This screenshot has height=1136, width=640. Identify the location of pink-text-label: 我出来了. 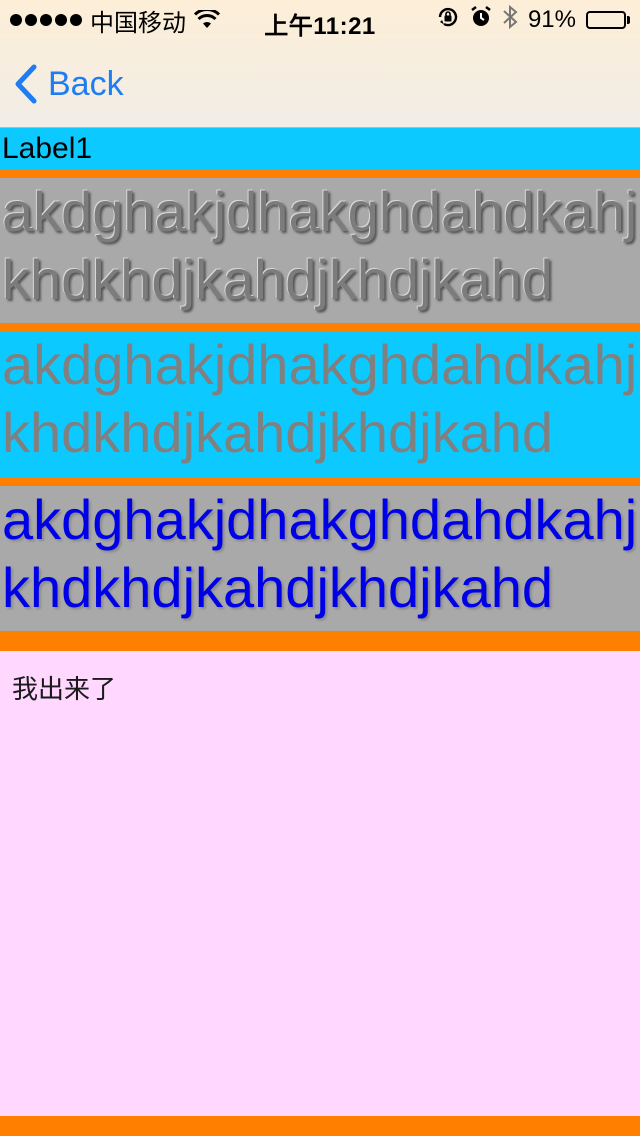
(64, 690).